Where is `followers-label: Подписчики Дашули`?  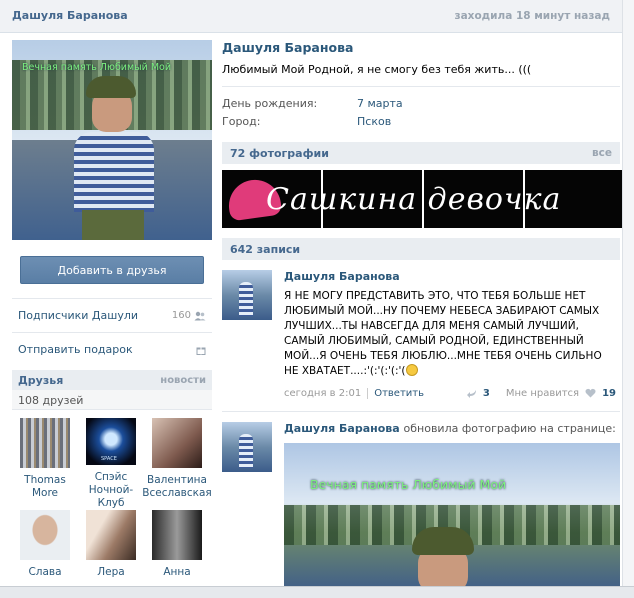
followers-label: Подписчики Дашули is located at coordinates (78, 315).